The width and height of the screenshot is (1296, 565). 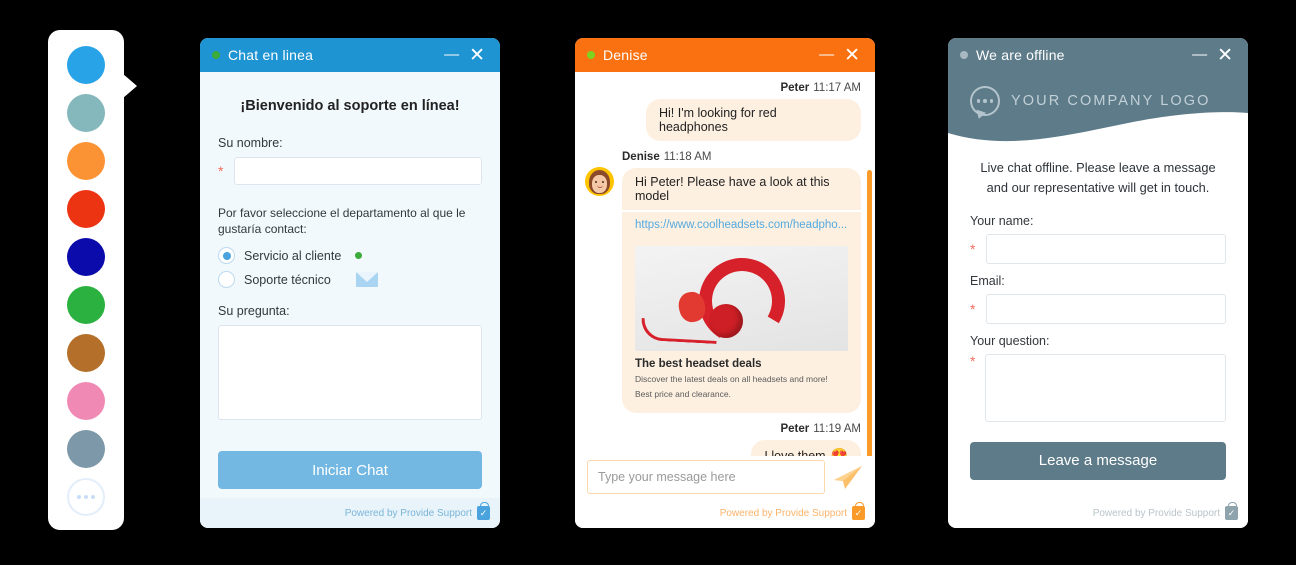 I want to click on prechat-footer: Powered by Provide Support, so click(x=350, y=513).